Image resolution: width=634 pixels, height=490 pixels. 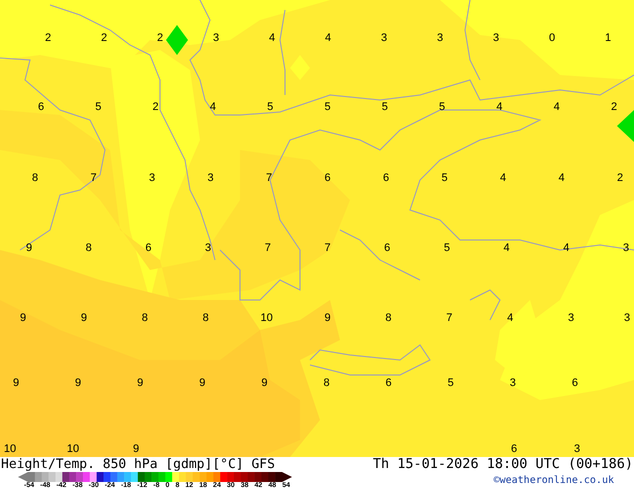 I want to click on valid-time: Th 15-01-2026 18:00 UTC (00+186), so click(x=502, y=464).